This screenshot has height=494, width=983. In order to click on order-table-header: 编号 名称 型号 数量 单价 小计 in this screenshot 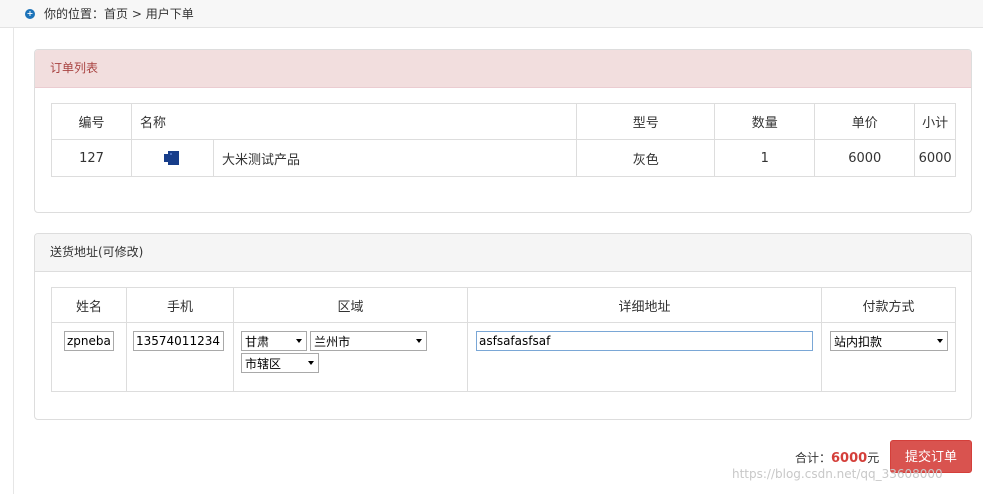, I will do `click(503, 121)`.